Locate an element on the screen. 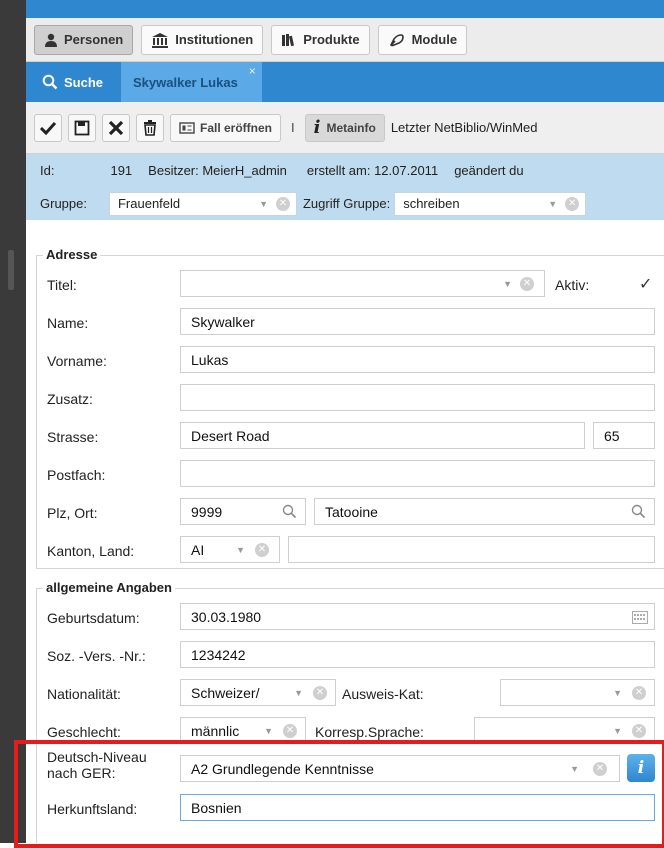  herkunftsland-field: Bosnien is located at coordinates (417, 807).